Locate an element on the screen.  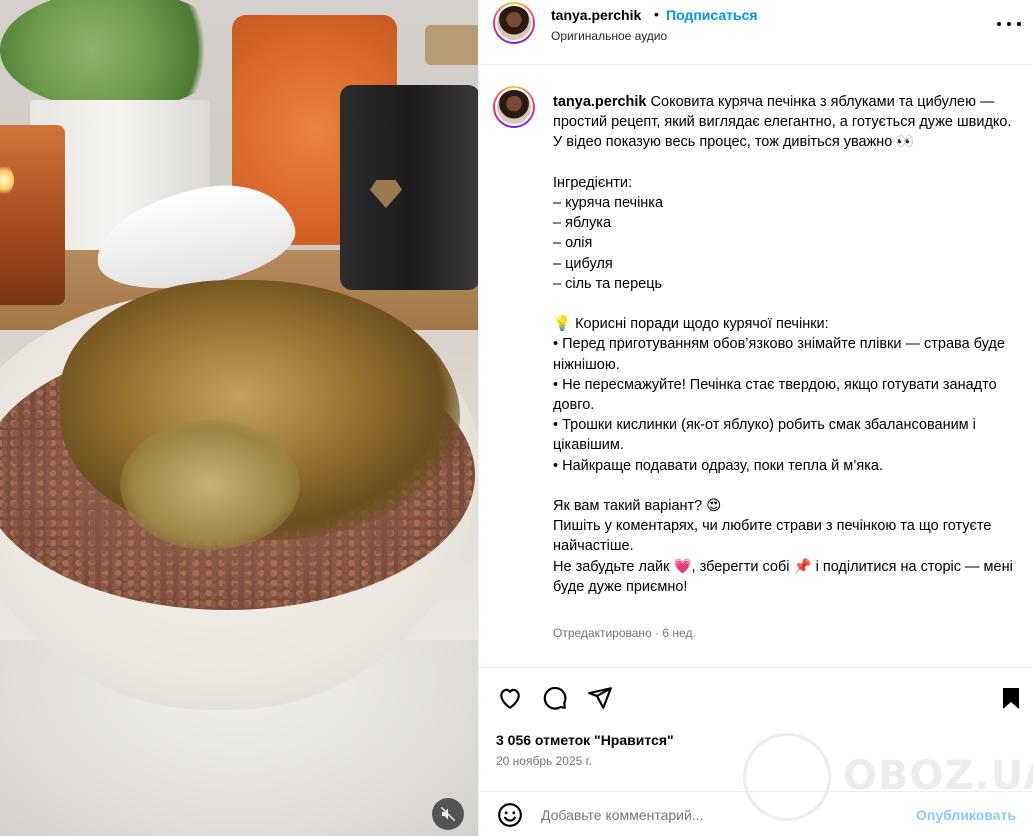
username-link: tanya.perchik is located at coordinates (596, 15).